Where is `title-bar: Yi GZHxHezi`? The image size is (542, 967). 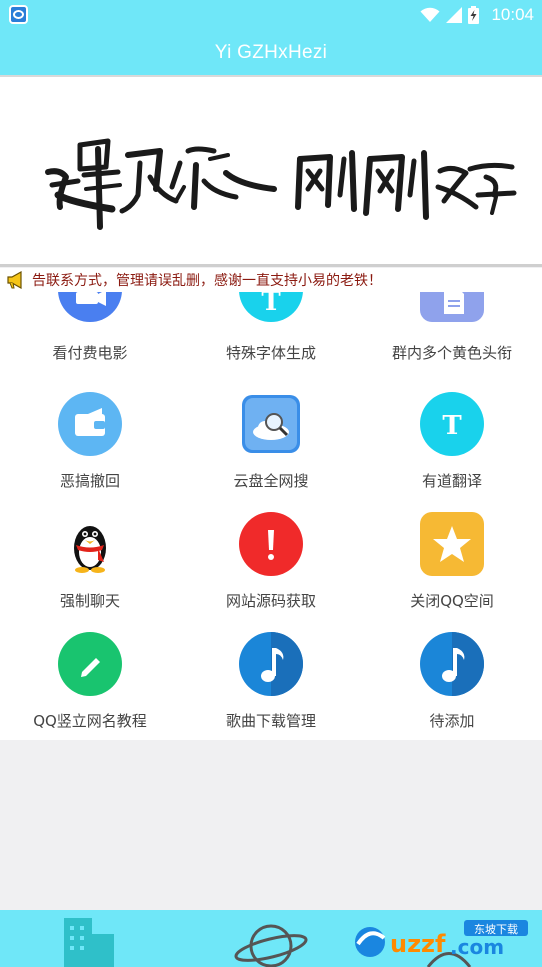 title-bar: Yi GZHxHezi is located at coordinates (271, 52).